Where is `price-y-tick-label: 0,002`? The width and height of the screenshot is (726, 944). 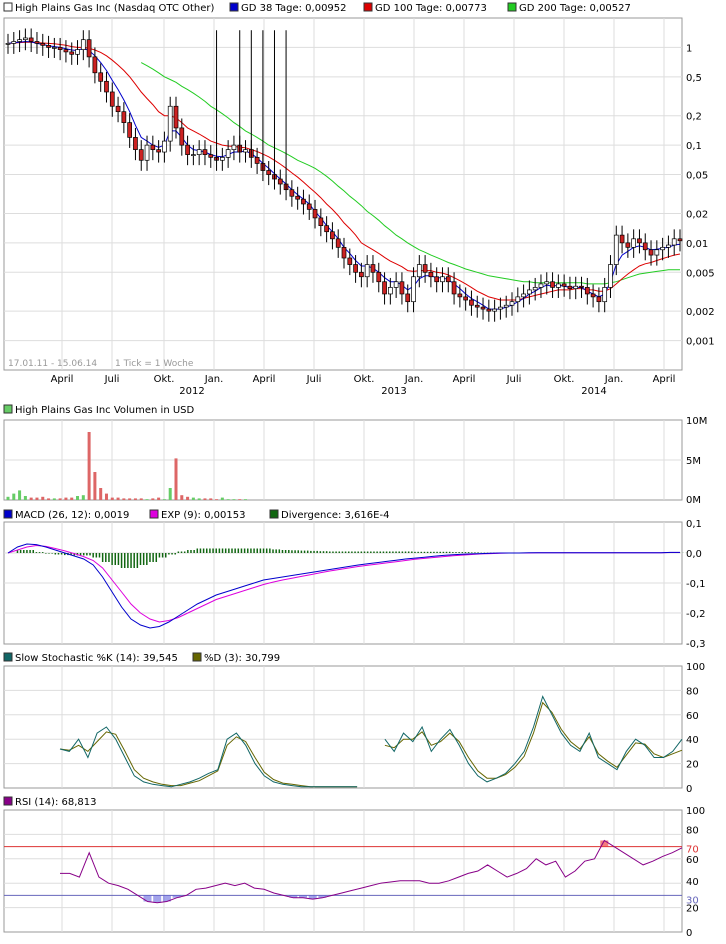 price-y-tick-label: 0,002 is located at coordinates (700, 312).